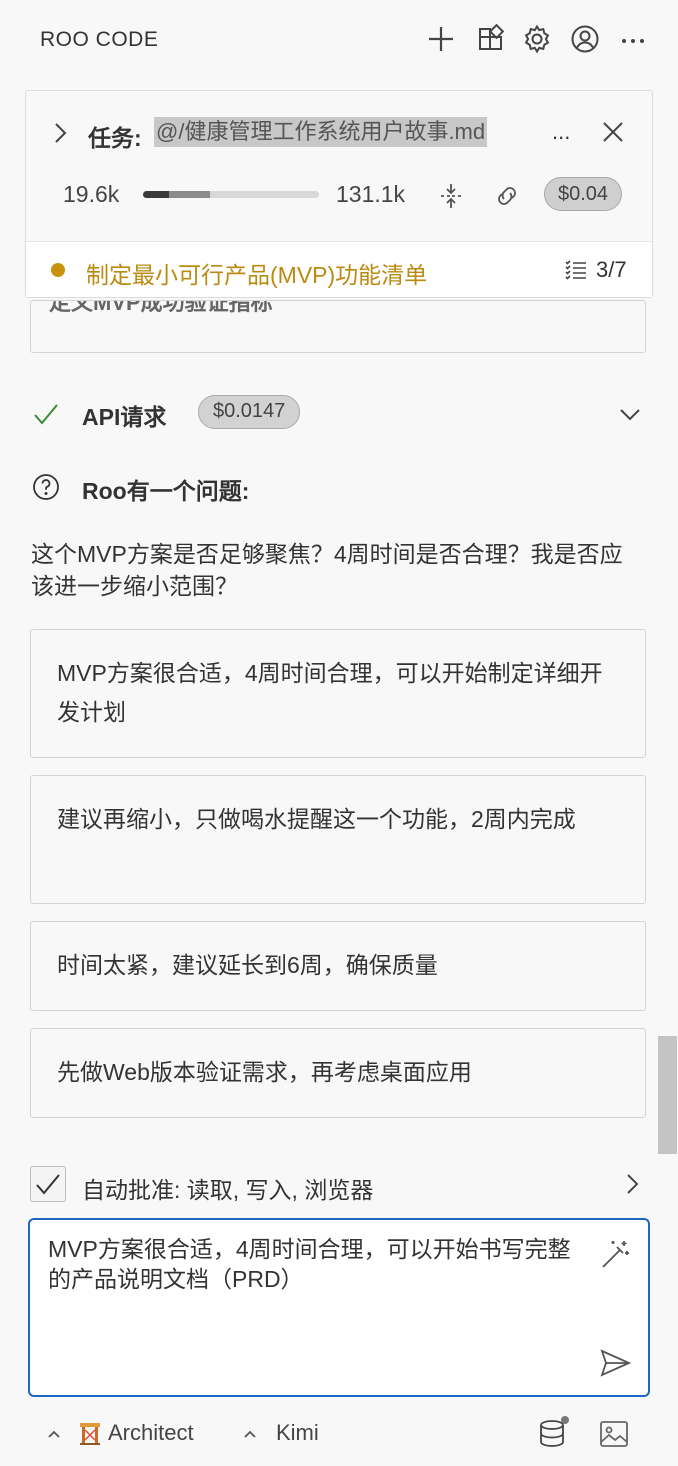  What do you see at coordinates (441, 39) in the screenshot?
I see `plus-icon` at bounding box center [441, 39].